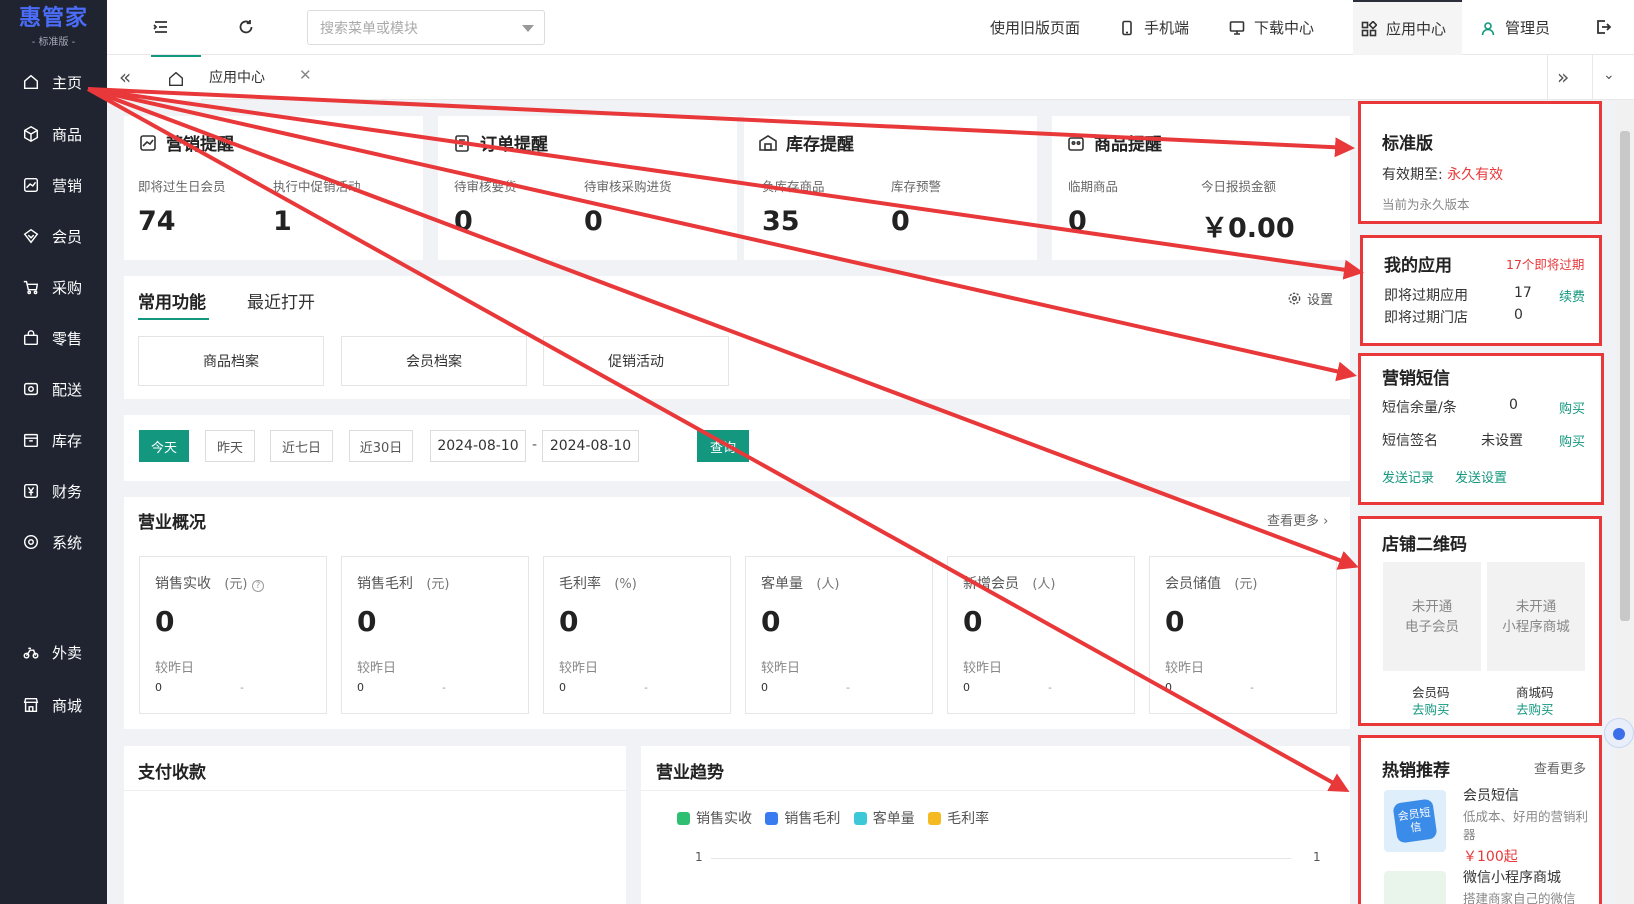 The image size is (1634, 904). I want to click on query-button: 查询, so click(723, 446).